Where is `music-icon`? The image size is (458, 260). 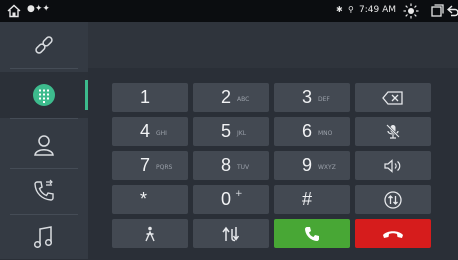 music-icon is located at coordinates (43, 237).